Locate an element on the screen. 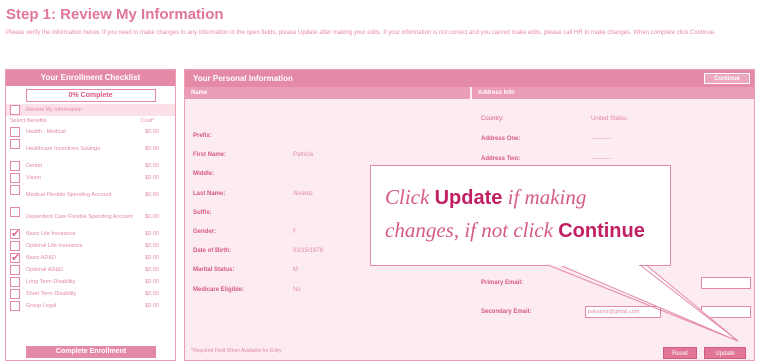 This screenshot has height=364, width=761. cost-label: Cost* is located at coordinates (148, 121).